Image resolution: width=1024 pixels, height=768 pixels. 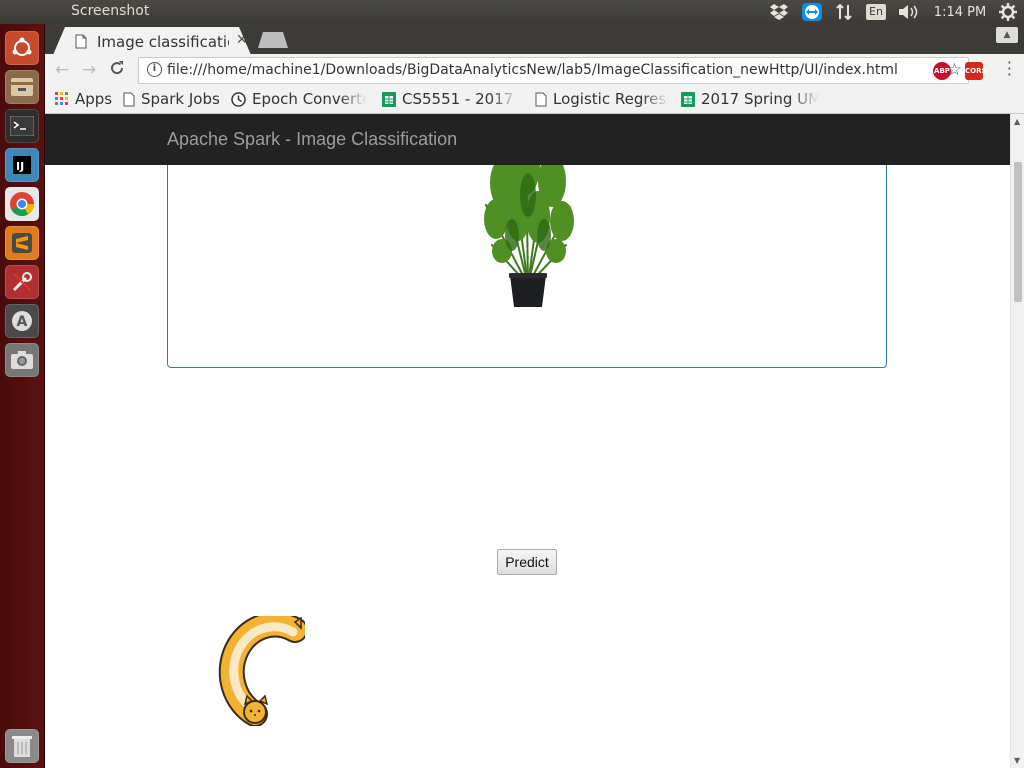 I want to click on tab-title: Image classification, so click(x=163, y=42).